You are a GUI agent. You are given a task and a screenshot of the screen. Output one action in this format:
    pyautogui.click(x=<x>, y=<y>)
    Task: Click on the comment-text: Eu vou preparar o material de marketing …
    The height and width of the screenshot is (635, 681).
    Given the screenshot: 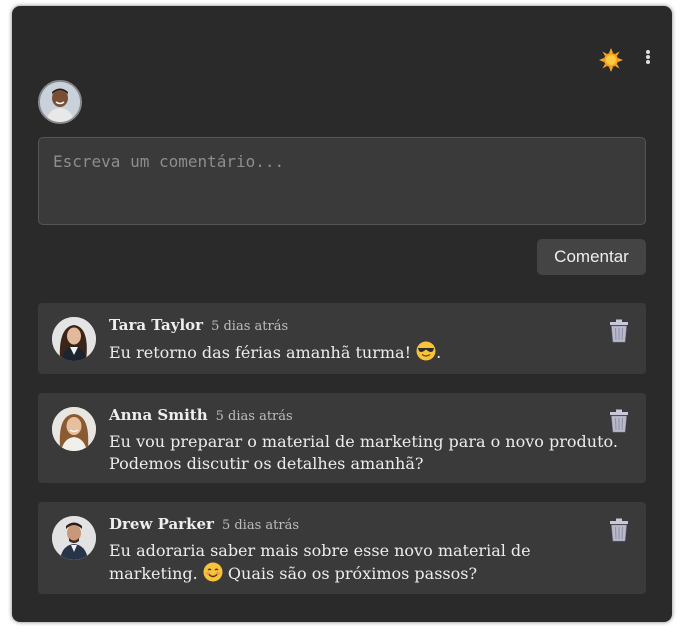 What is the action you would take?
    pyautogui.click(x=363, y=452)
    